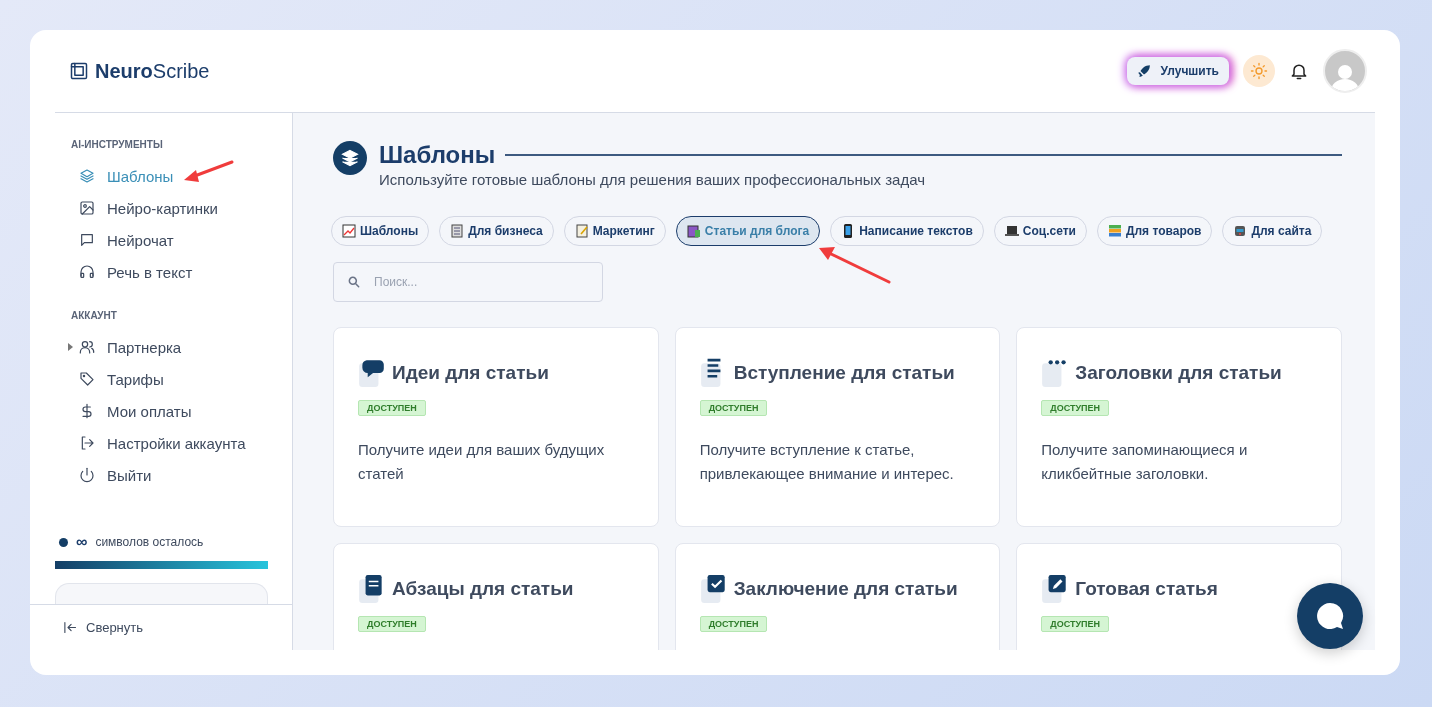 The width and height of the screenshot is (1432, 707). I want to click on search-icon, so click(354, 282).